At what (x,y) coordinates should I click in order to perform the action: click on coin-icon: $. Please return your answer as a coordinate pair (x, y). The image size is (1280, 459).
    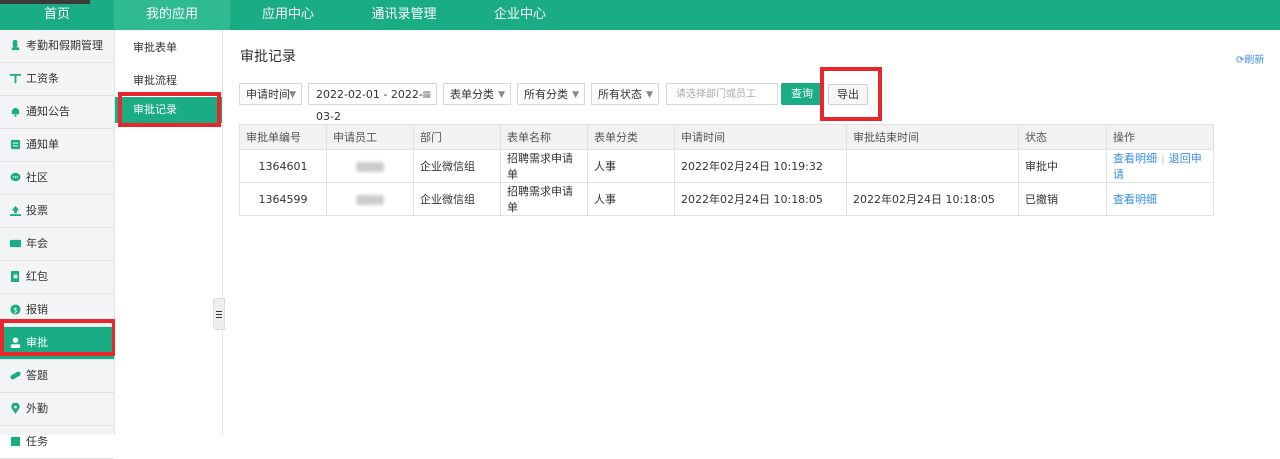
    Looking at the image, I should click on (15, 309).